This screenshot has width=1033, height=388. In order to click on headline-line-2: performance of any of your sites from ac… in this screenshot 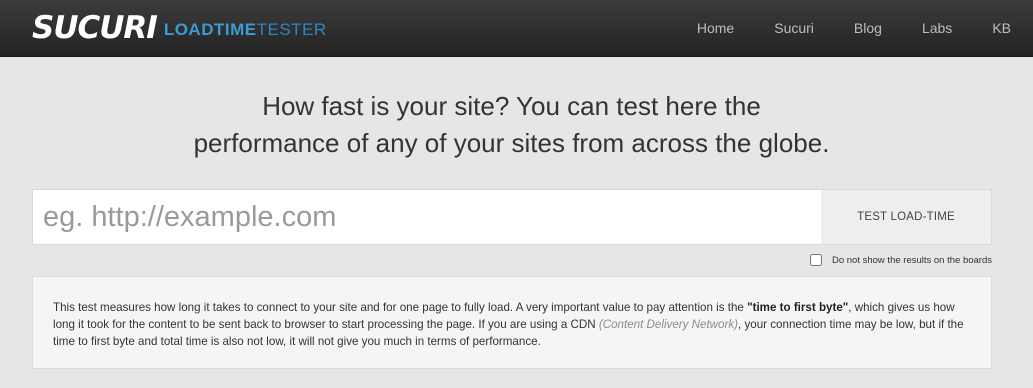, I will do `click(511, 143)`.